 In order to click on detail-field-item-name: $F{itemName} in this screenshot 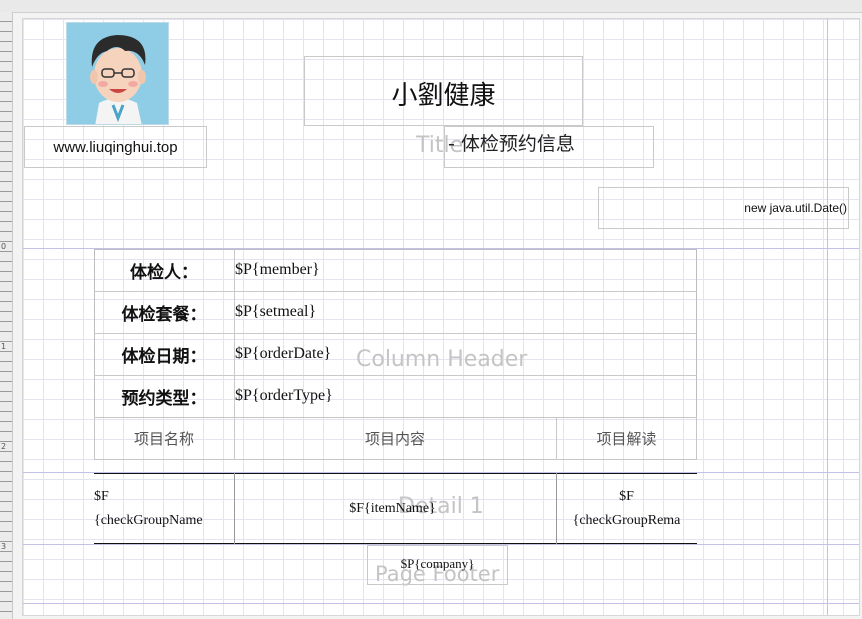, I will do `click(395, 508)`.